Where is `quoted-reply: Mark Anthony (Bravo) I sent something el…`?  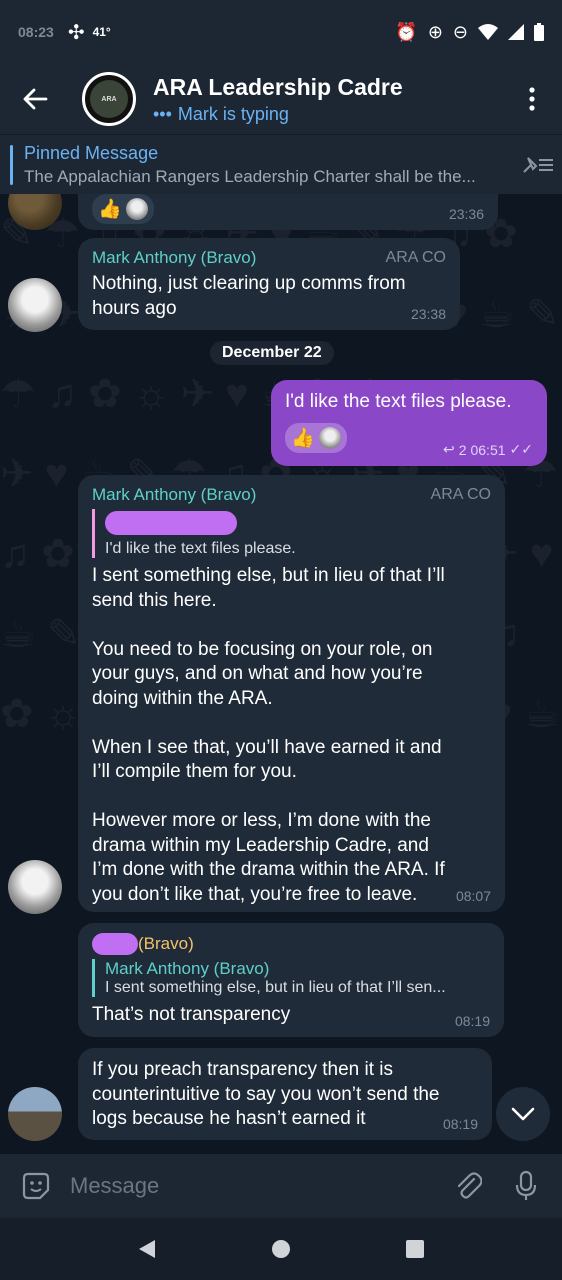 quoted-reply: Mark Anthony (Bravo) I sent something el… is located at coordinates (291, 978).